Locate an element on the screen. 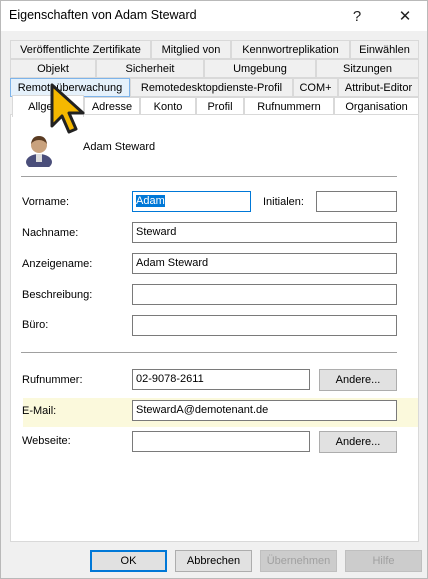  help-footer-button: Hilfe is located at coordinates (383, 561).